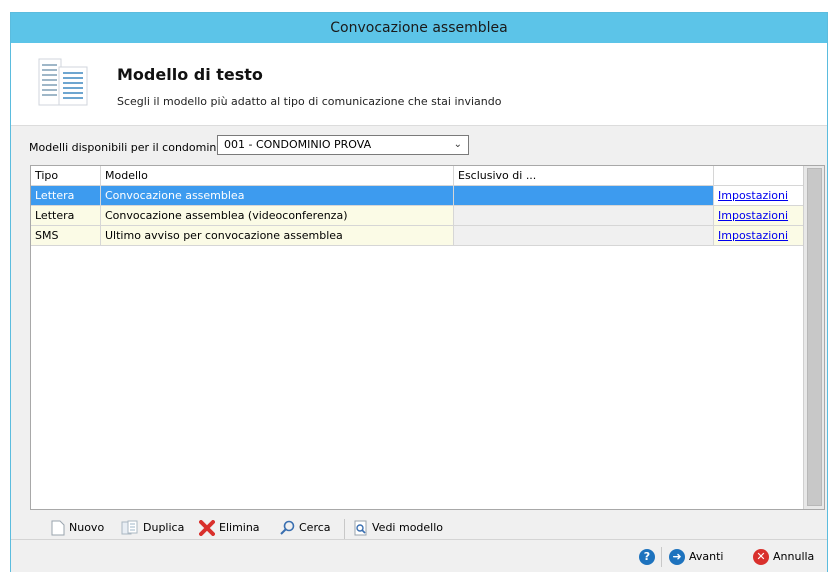  Describe the element at coordinates (66, 235) in the screenshot. I see `cell-tipo: SMS` at that location.